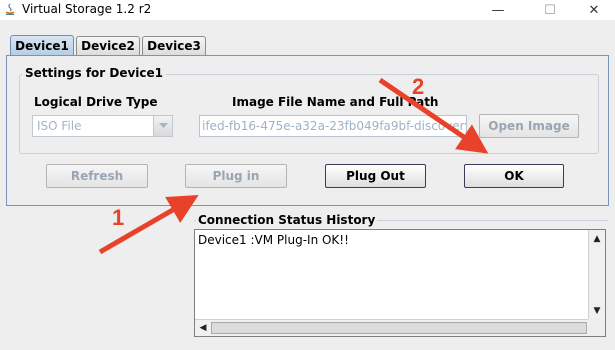 This screenshot has width=615, height=350. What do you see at coordinates (550, 10) in the screenshot?
I see `maximize-button: ☐` at bounding box center [550, 10].